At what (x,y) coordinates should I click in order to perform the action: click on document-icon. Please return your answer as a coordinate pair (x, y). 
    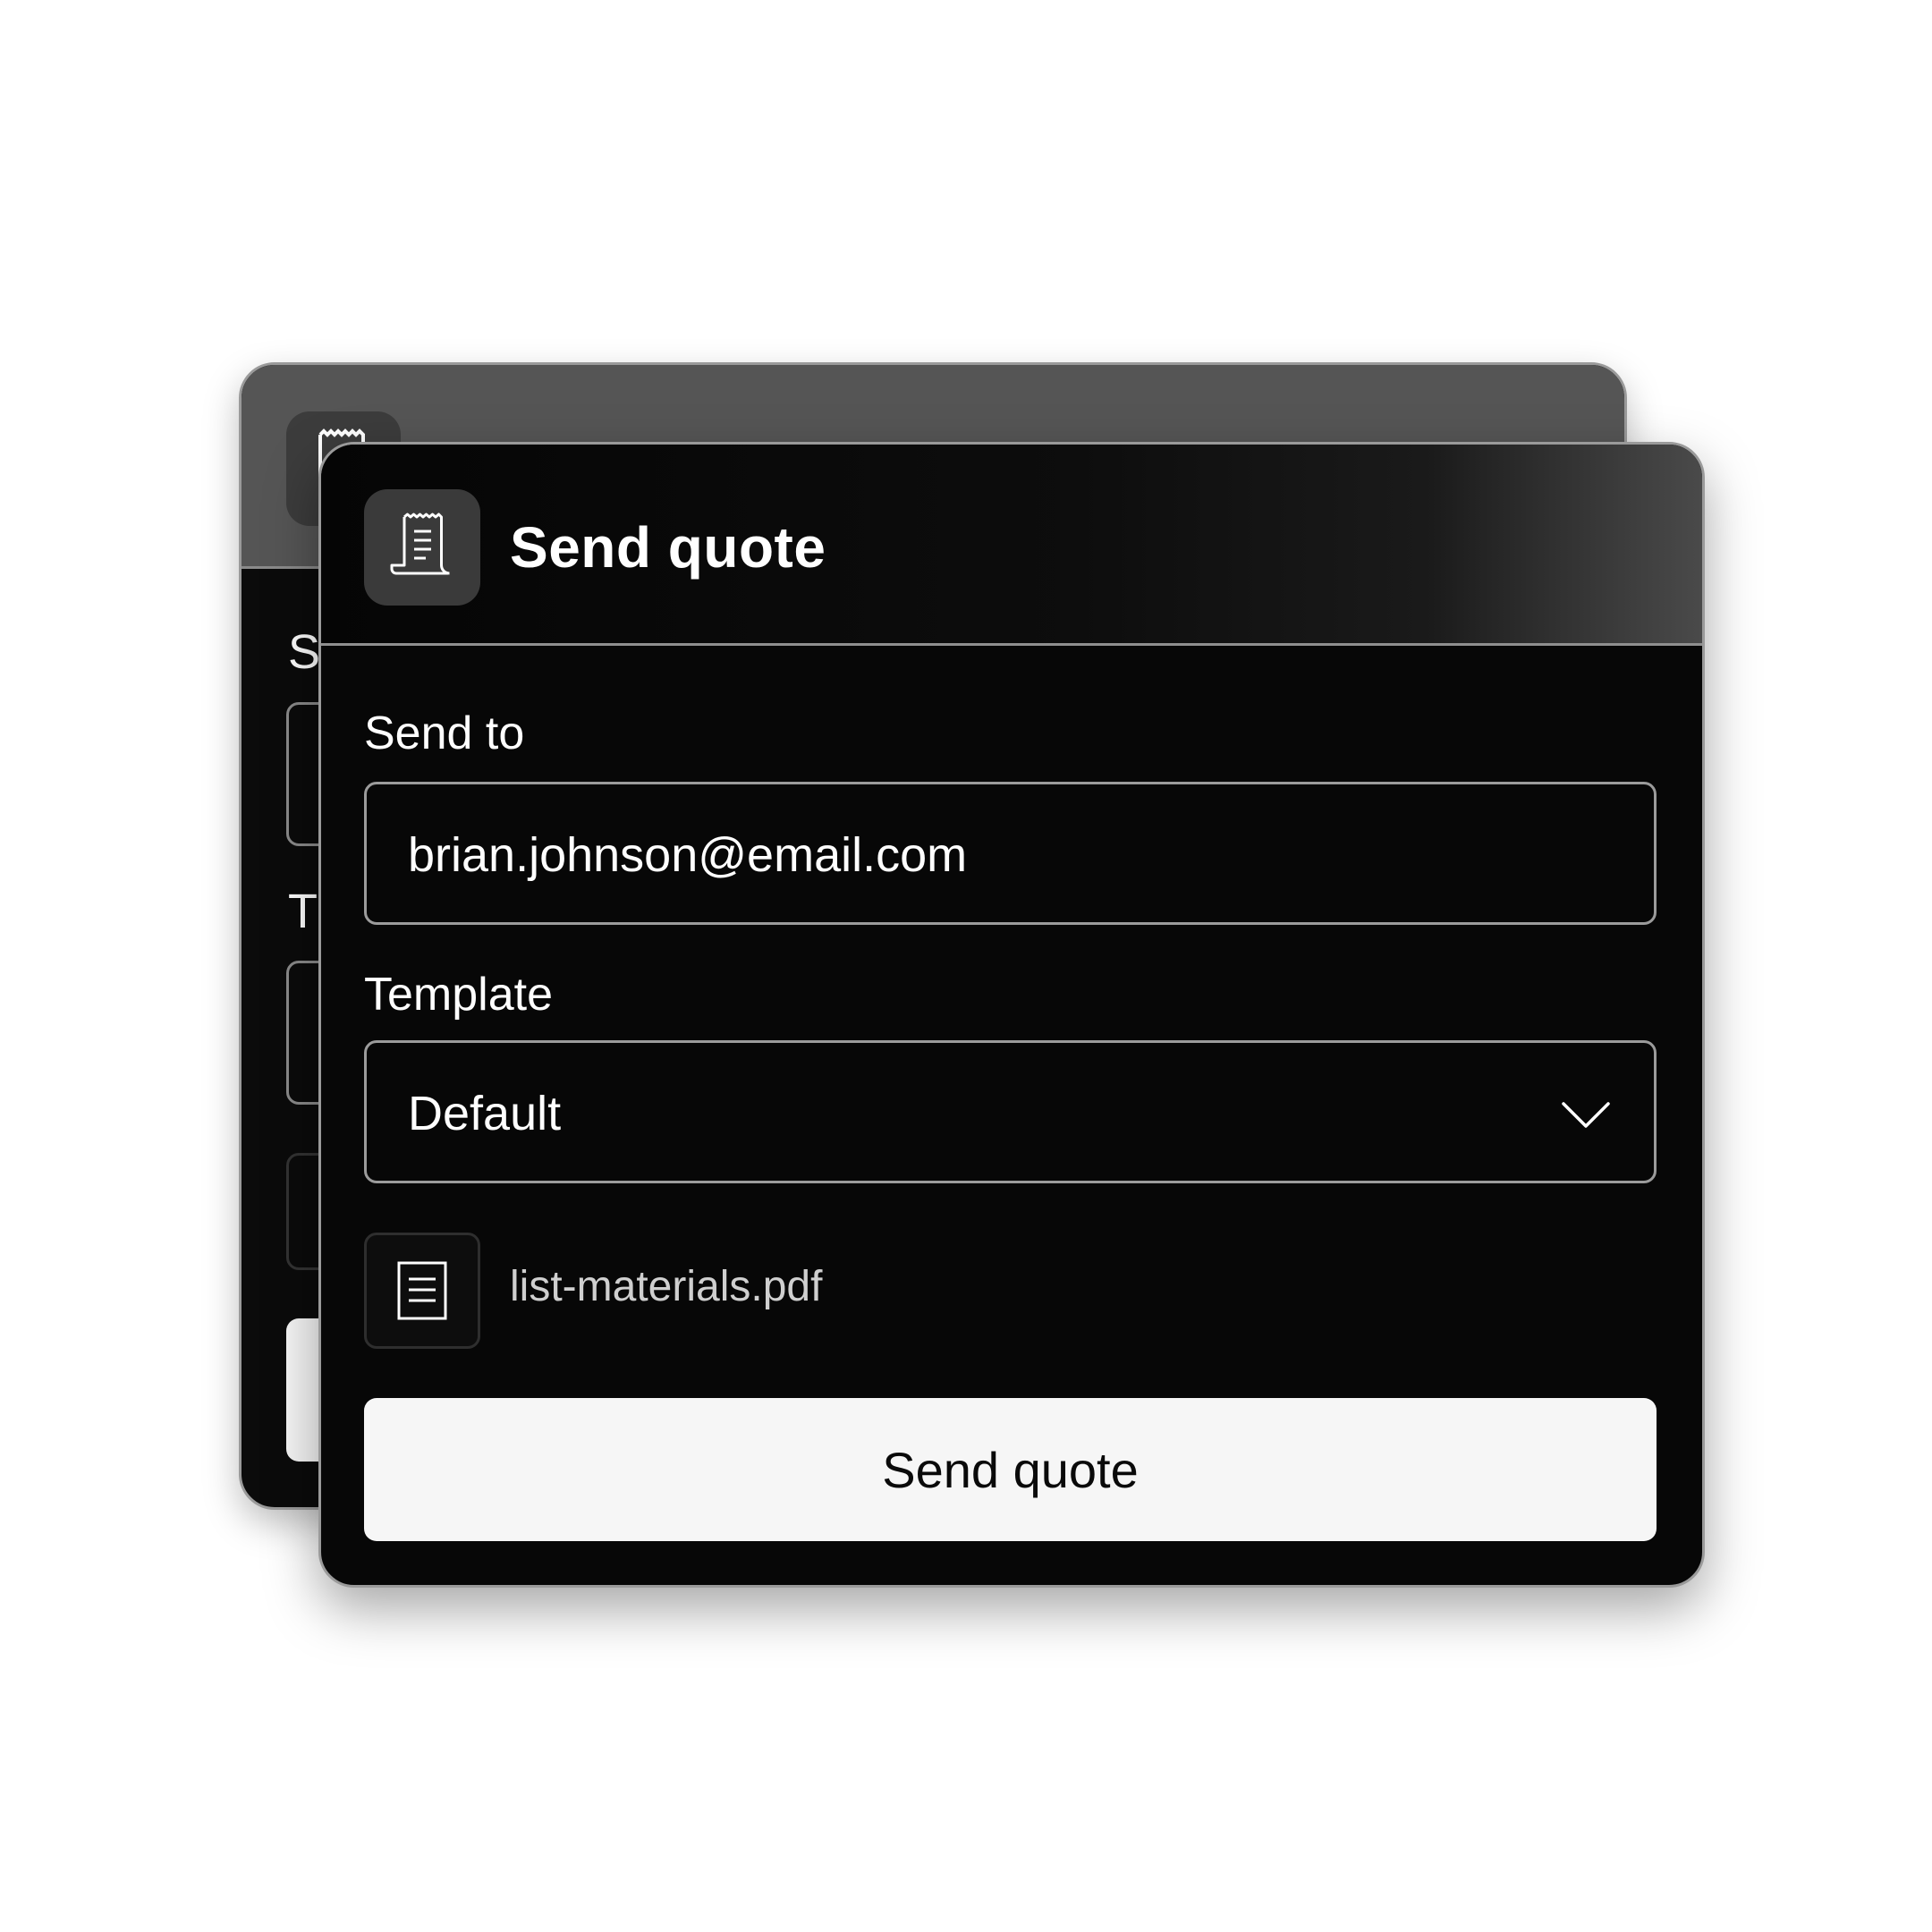
    Looking at the image, I should click on (422, 1290).